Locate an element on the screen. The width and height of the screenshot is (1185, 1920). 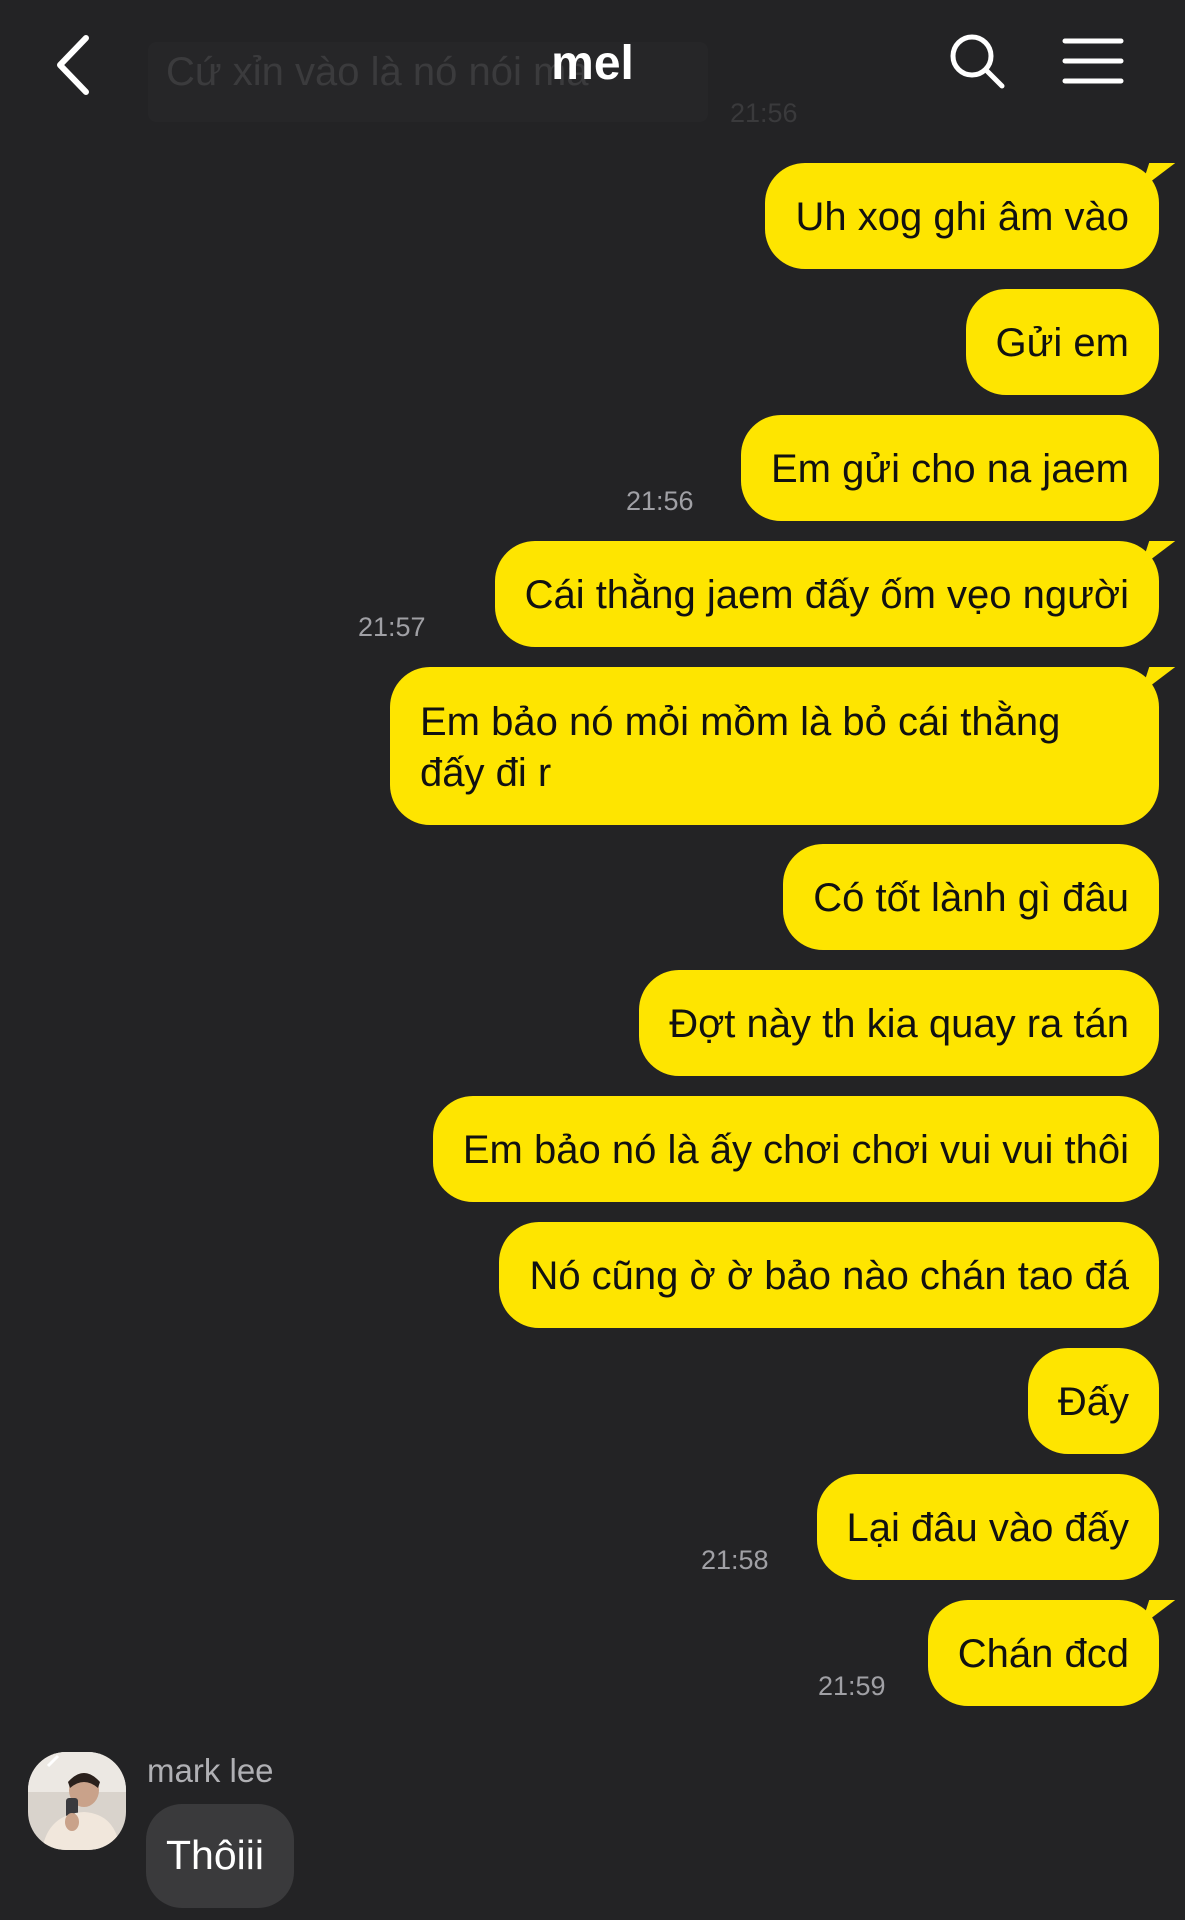
sender-name: mark lee is located at coordinates (210, 1770).